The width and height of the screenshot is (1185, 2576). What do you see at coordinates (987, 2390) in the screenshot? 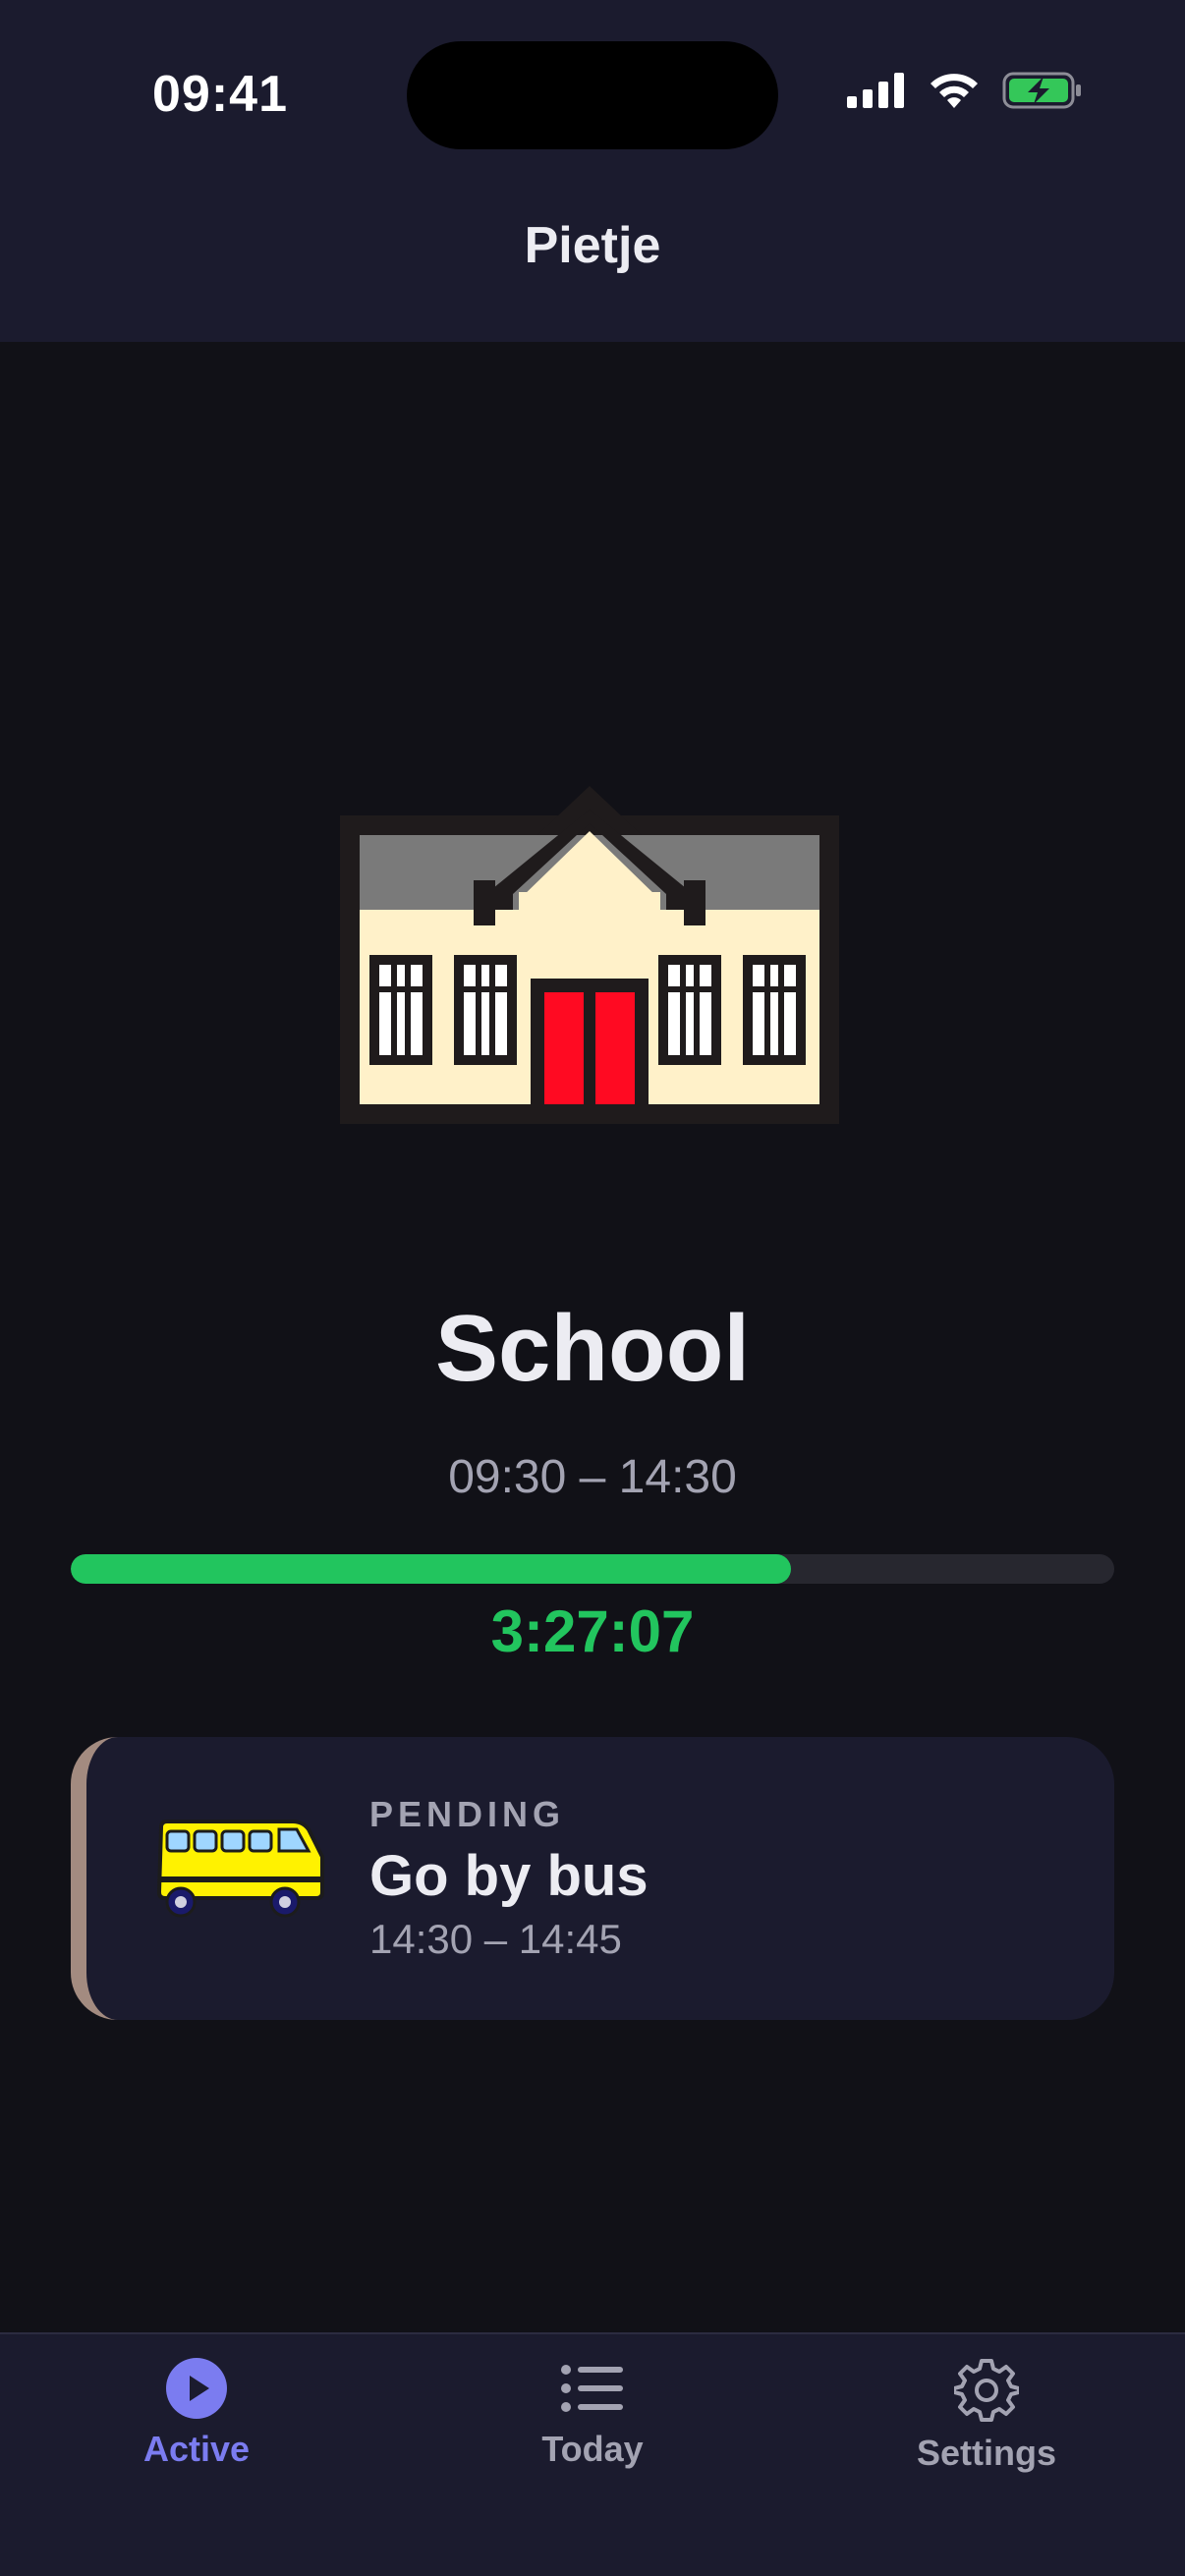
I see `gear-icon` at bounding box center [987, 2390].